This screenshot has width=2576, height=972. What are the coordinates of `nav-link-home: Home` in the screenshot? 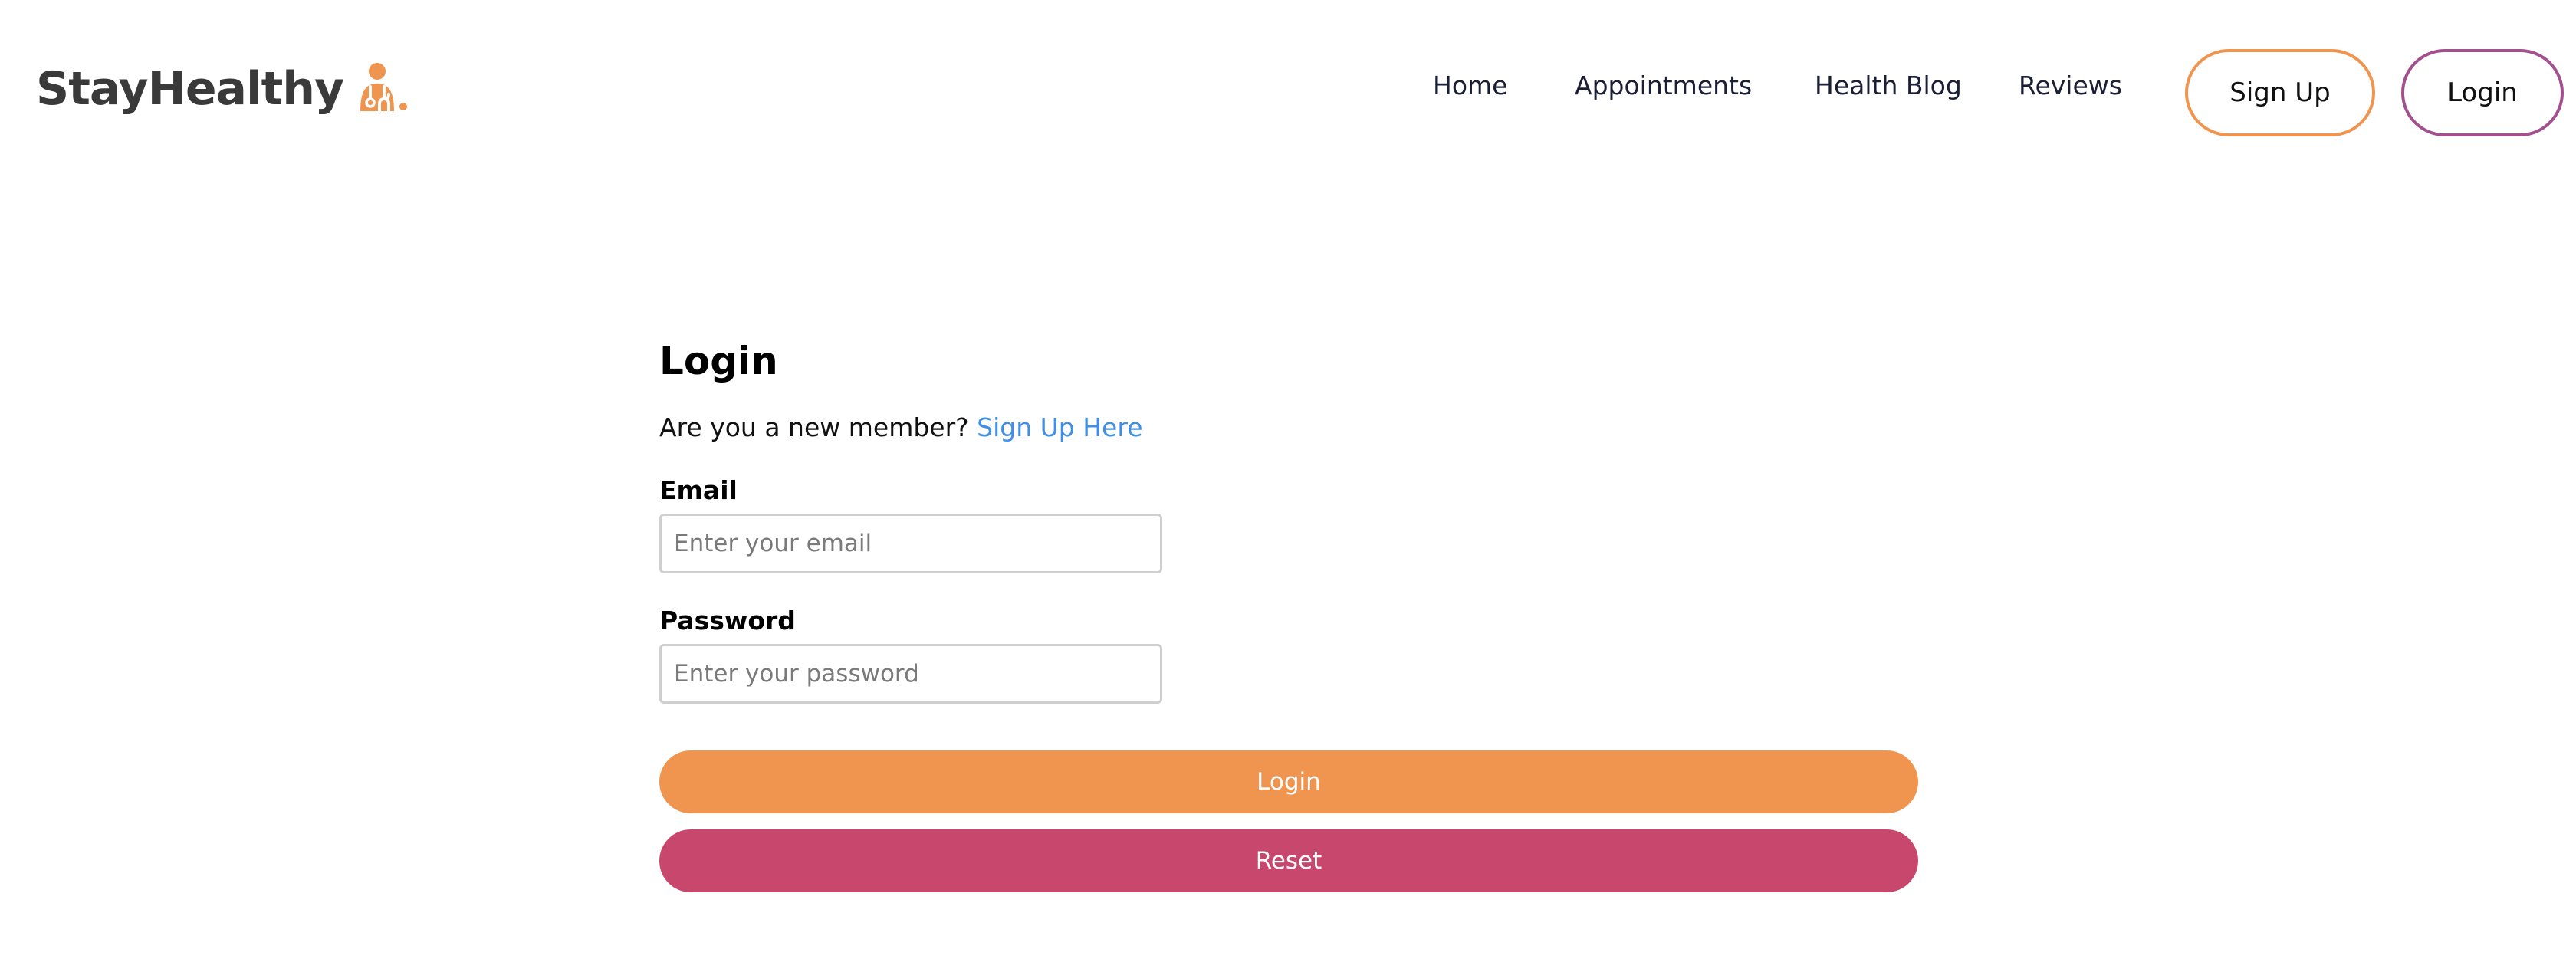 It's located at (1470, 85).